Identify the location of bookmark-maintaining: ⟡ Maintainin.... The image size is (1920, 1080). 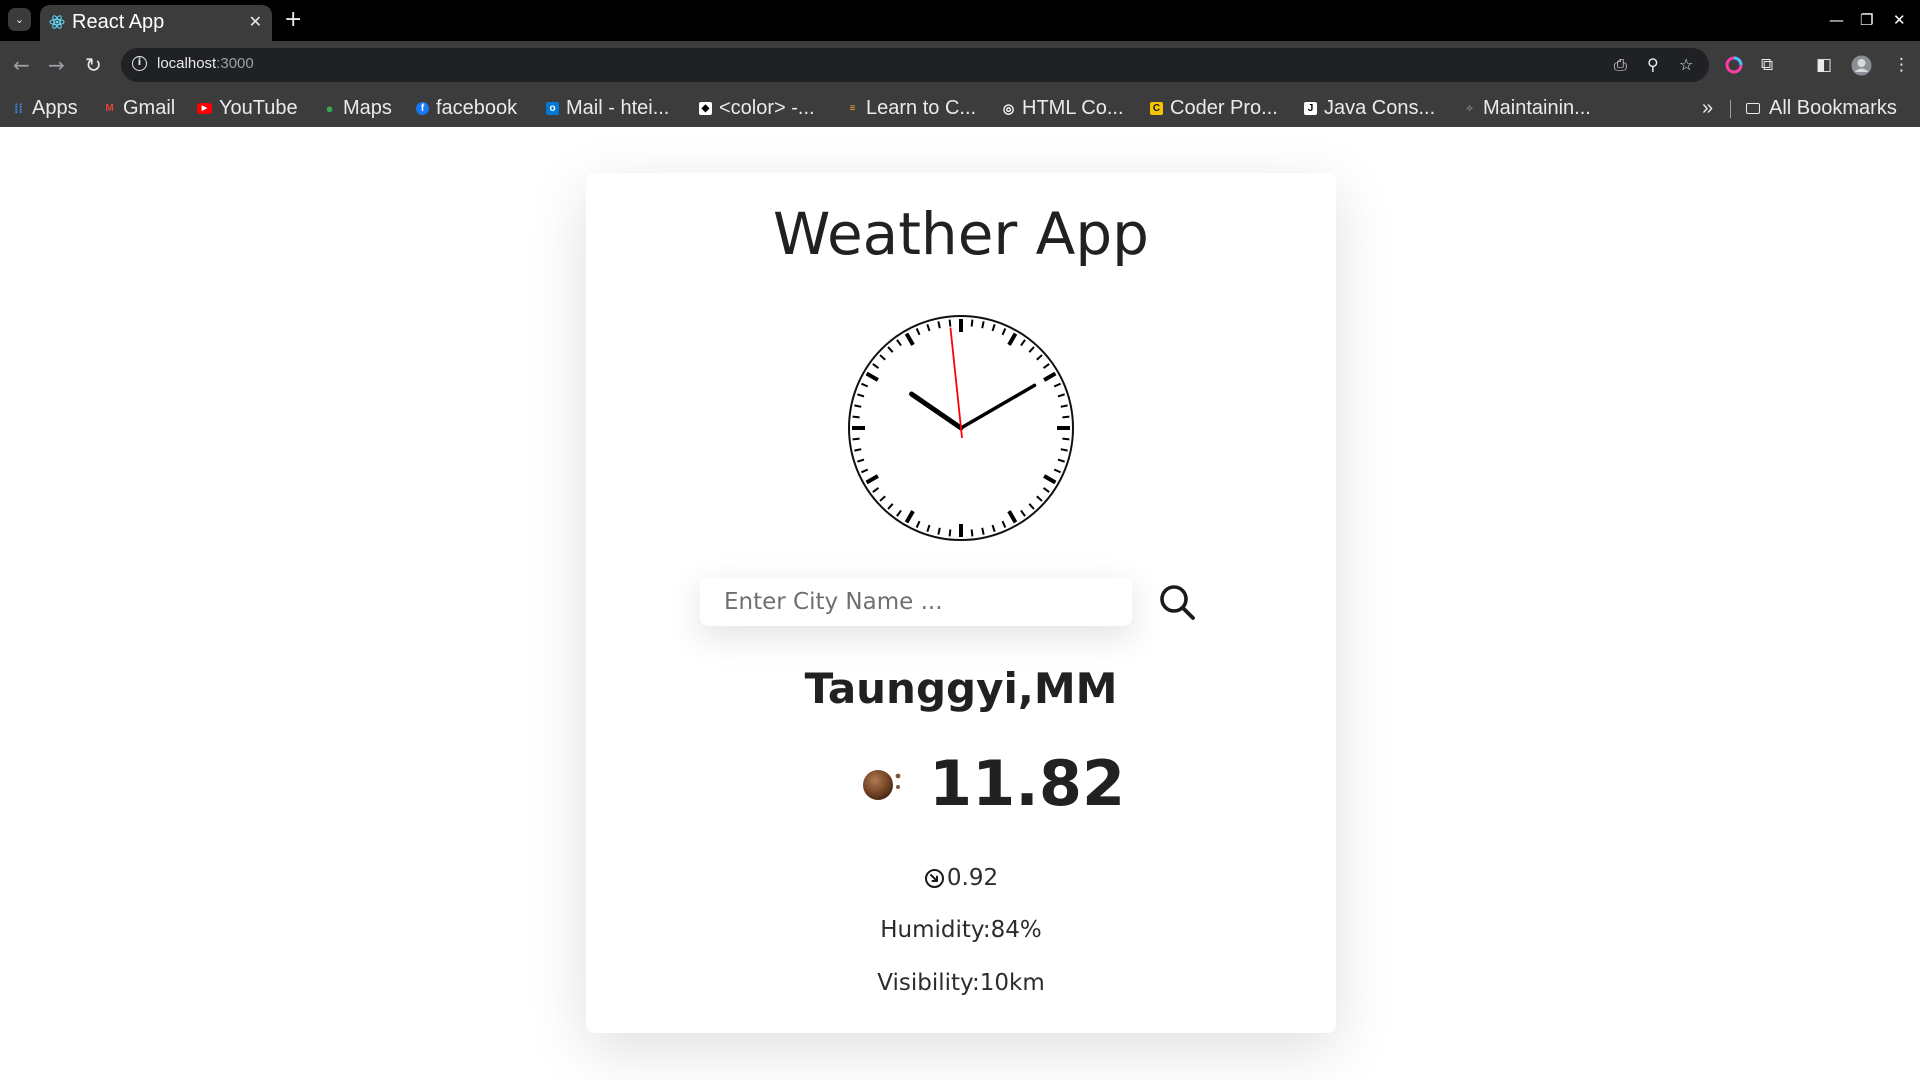
(1527, 108).